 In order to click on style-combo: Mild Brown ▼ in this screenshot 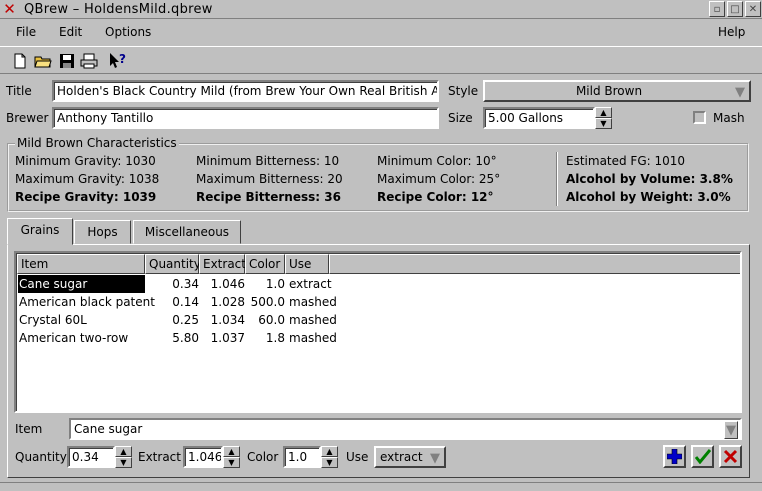, I will do `click(617, 91)`.